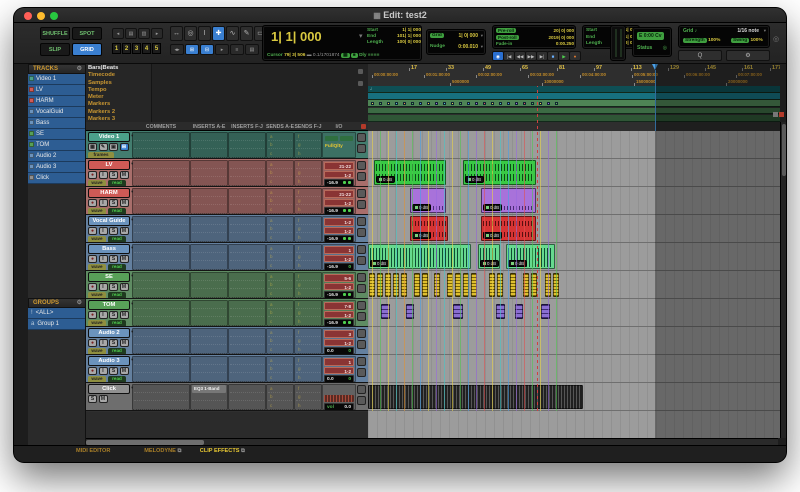 This screenshot has width=800, height=492. What do you see at coordinates (489, 256) in the screenshot?
I see `clip-bass-2: 0 dB` at bounding box center [489, 256].